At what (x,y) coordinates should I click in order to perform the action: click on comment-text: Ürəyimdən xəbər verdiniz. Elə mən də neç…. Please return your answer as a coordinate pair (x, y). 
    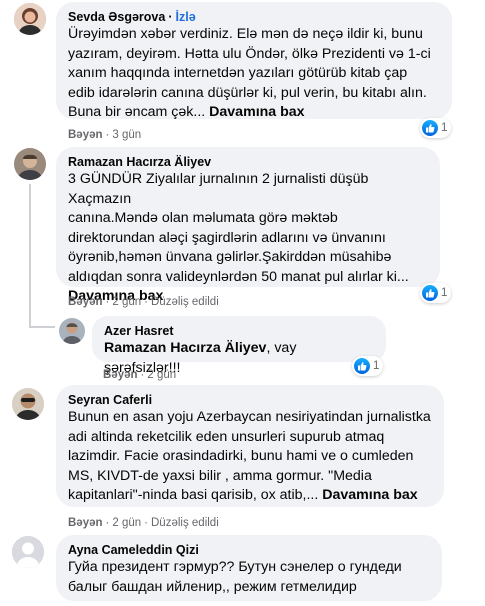
    Looking at the image, I should click on (249, 73).